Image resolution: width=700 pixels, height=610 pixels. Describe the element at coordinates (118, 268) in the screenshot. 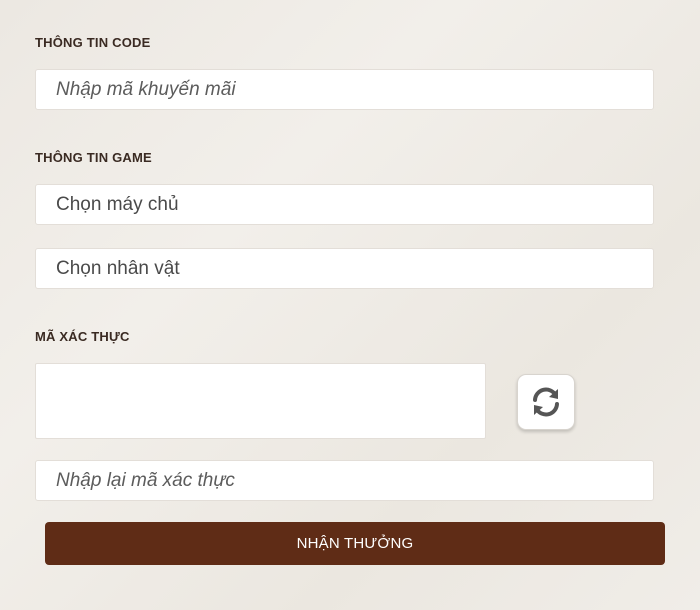

I see `character-select-label: Chọn nhân vật` at that location.